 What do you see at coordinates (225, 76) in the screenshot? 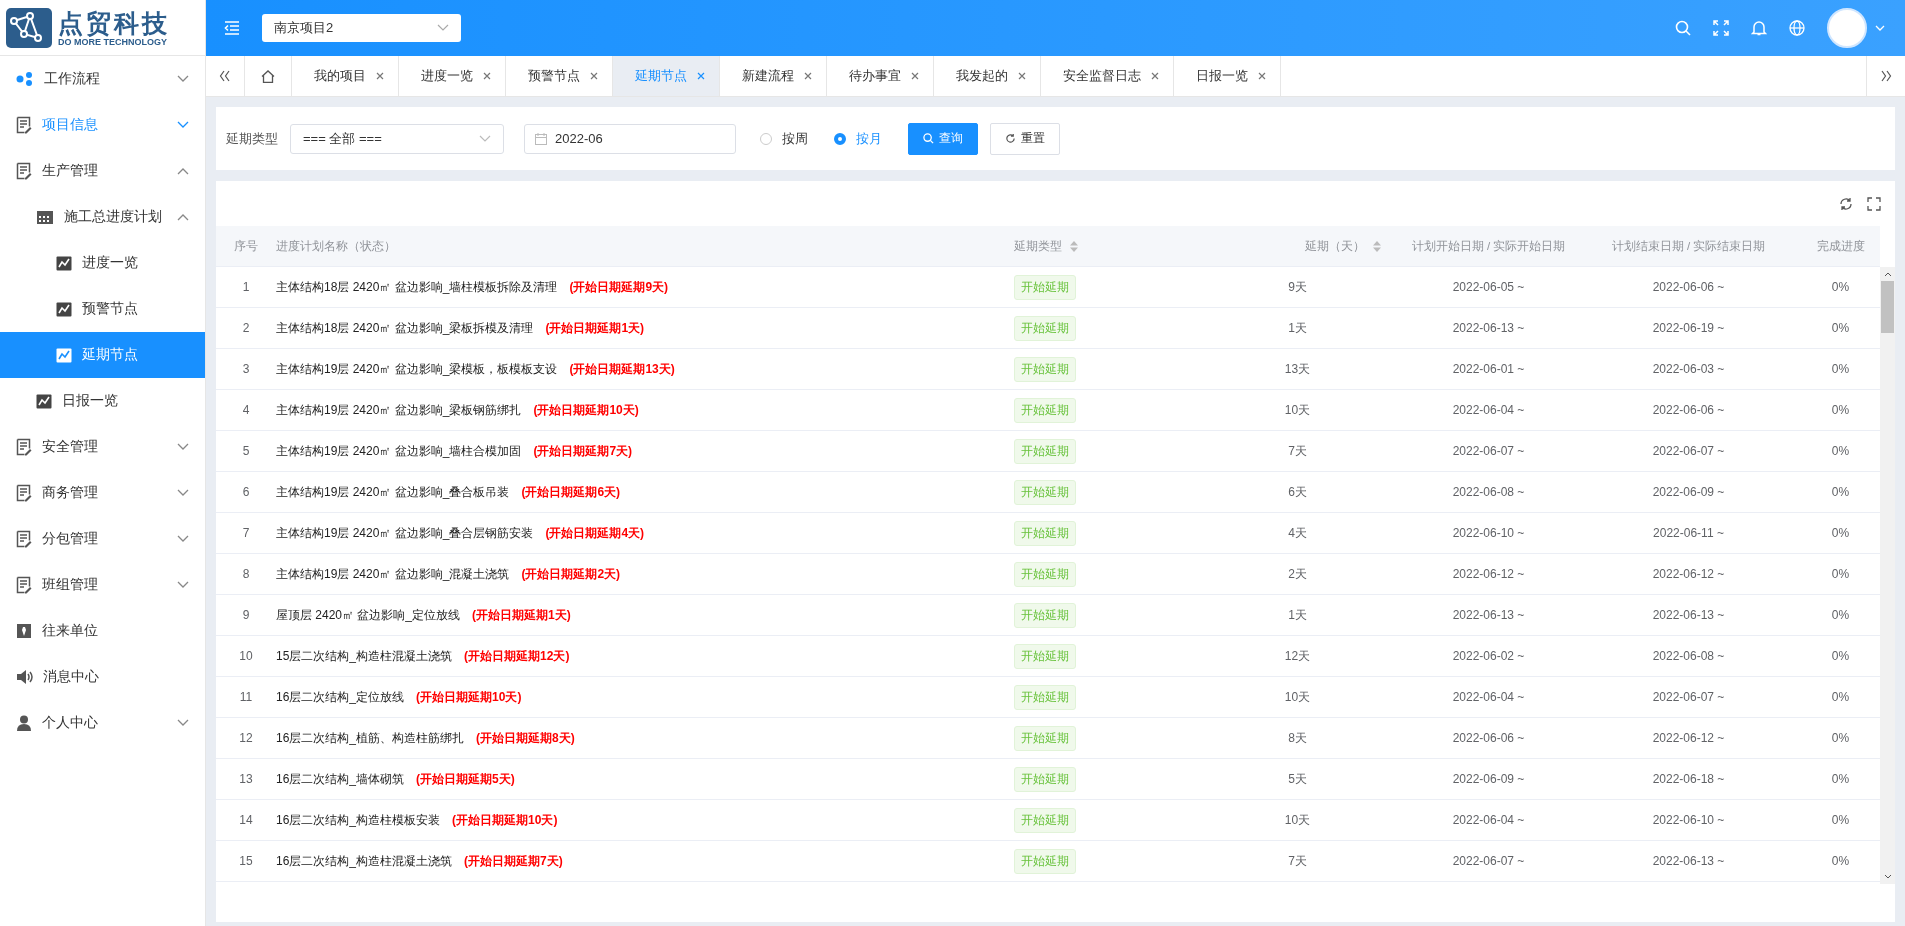
I see `double-chevron-left-icon` at bounding box center [225, 76].